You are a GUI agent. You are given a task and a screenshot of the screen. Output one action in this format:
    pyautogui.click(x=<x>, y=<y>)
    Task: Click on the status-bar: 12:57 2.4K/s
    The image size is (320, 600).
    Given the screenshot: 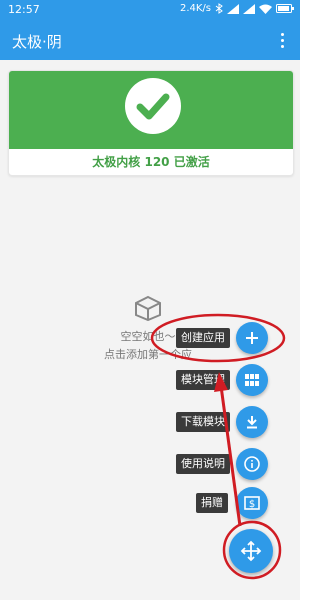 What is the action you would take?
    pyautogui.click(x=150, y=10)
    